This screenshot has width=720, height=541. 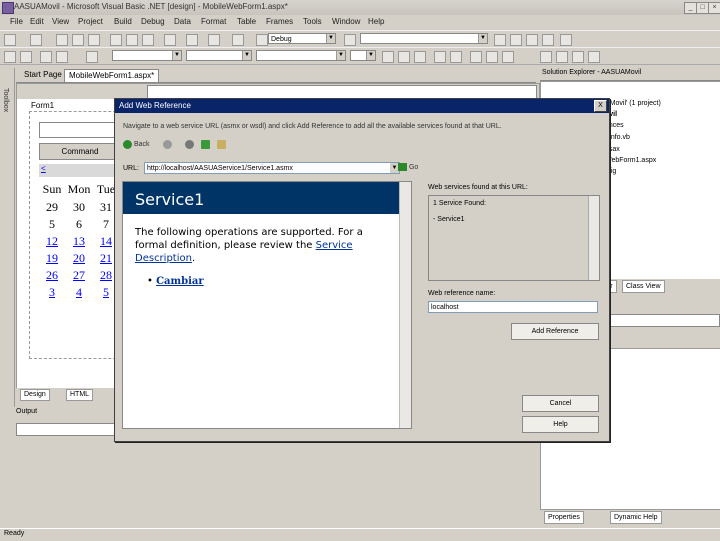 What do you see at coordinates (246, 21) in the screenshot?
I see `menu-table: Table` at bounding box center [246, 21].